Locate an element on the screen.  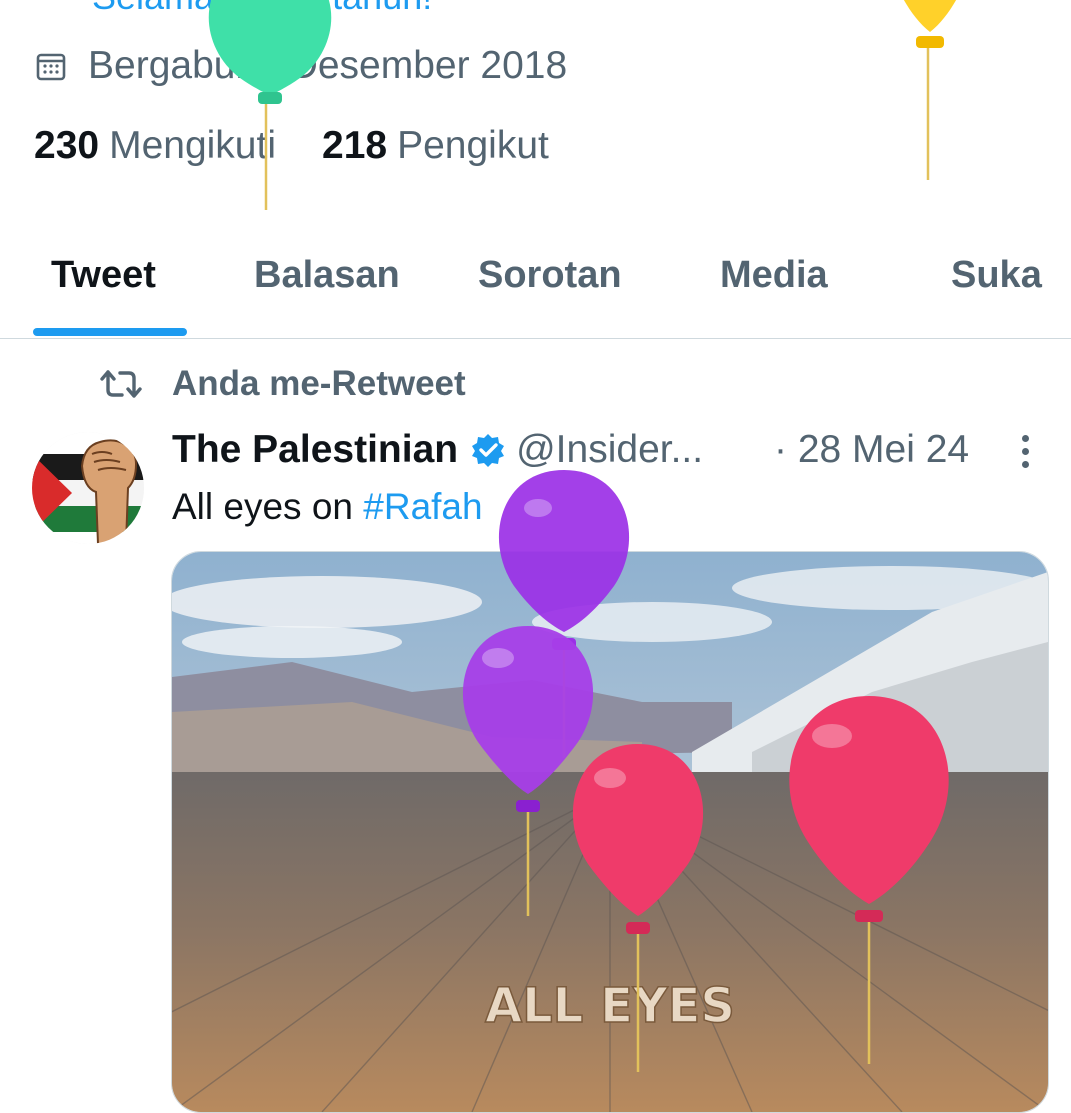
followers-link: 218 Pengikut is located at coordinates (435, 146).